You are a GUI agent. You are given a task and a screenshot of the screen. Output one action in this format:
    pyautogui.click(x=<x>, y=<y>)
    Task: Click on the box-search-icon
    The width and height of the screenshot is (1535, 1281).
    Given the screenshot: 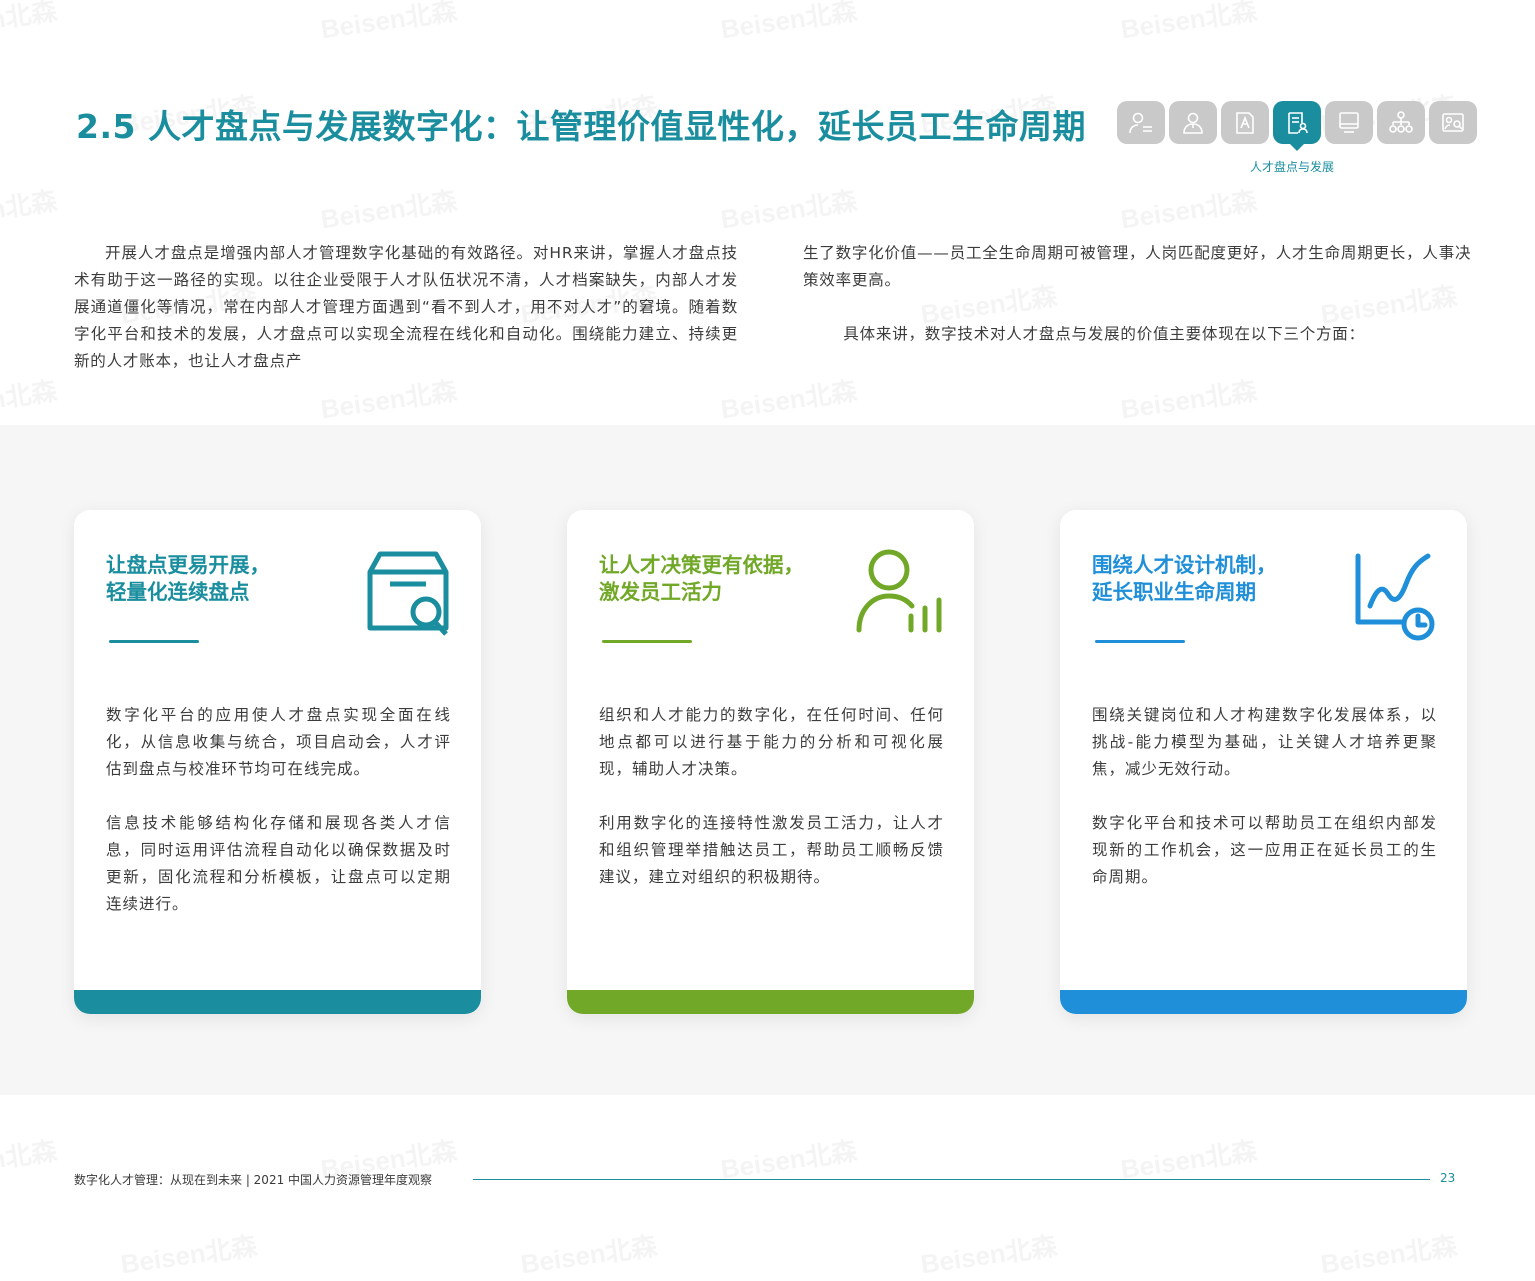 What is the action you would take?
    pyautogui.click(x=408, y=593)
    